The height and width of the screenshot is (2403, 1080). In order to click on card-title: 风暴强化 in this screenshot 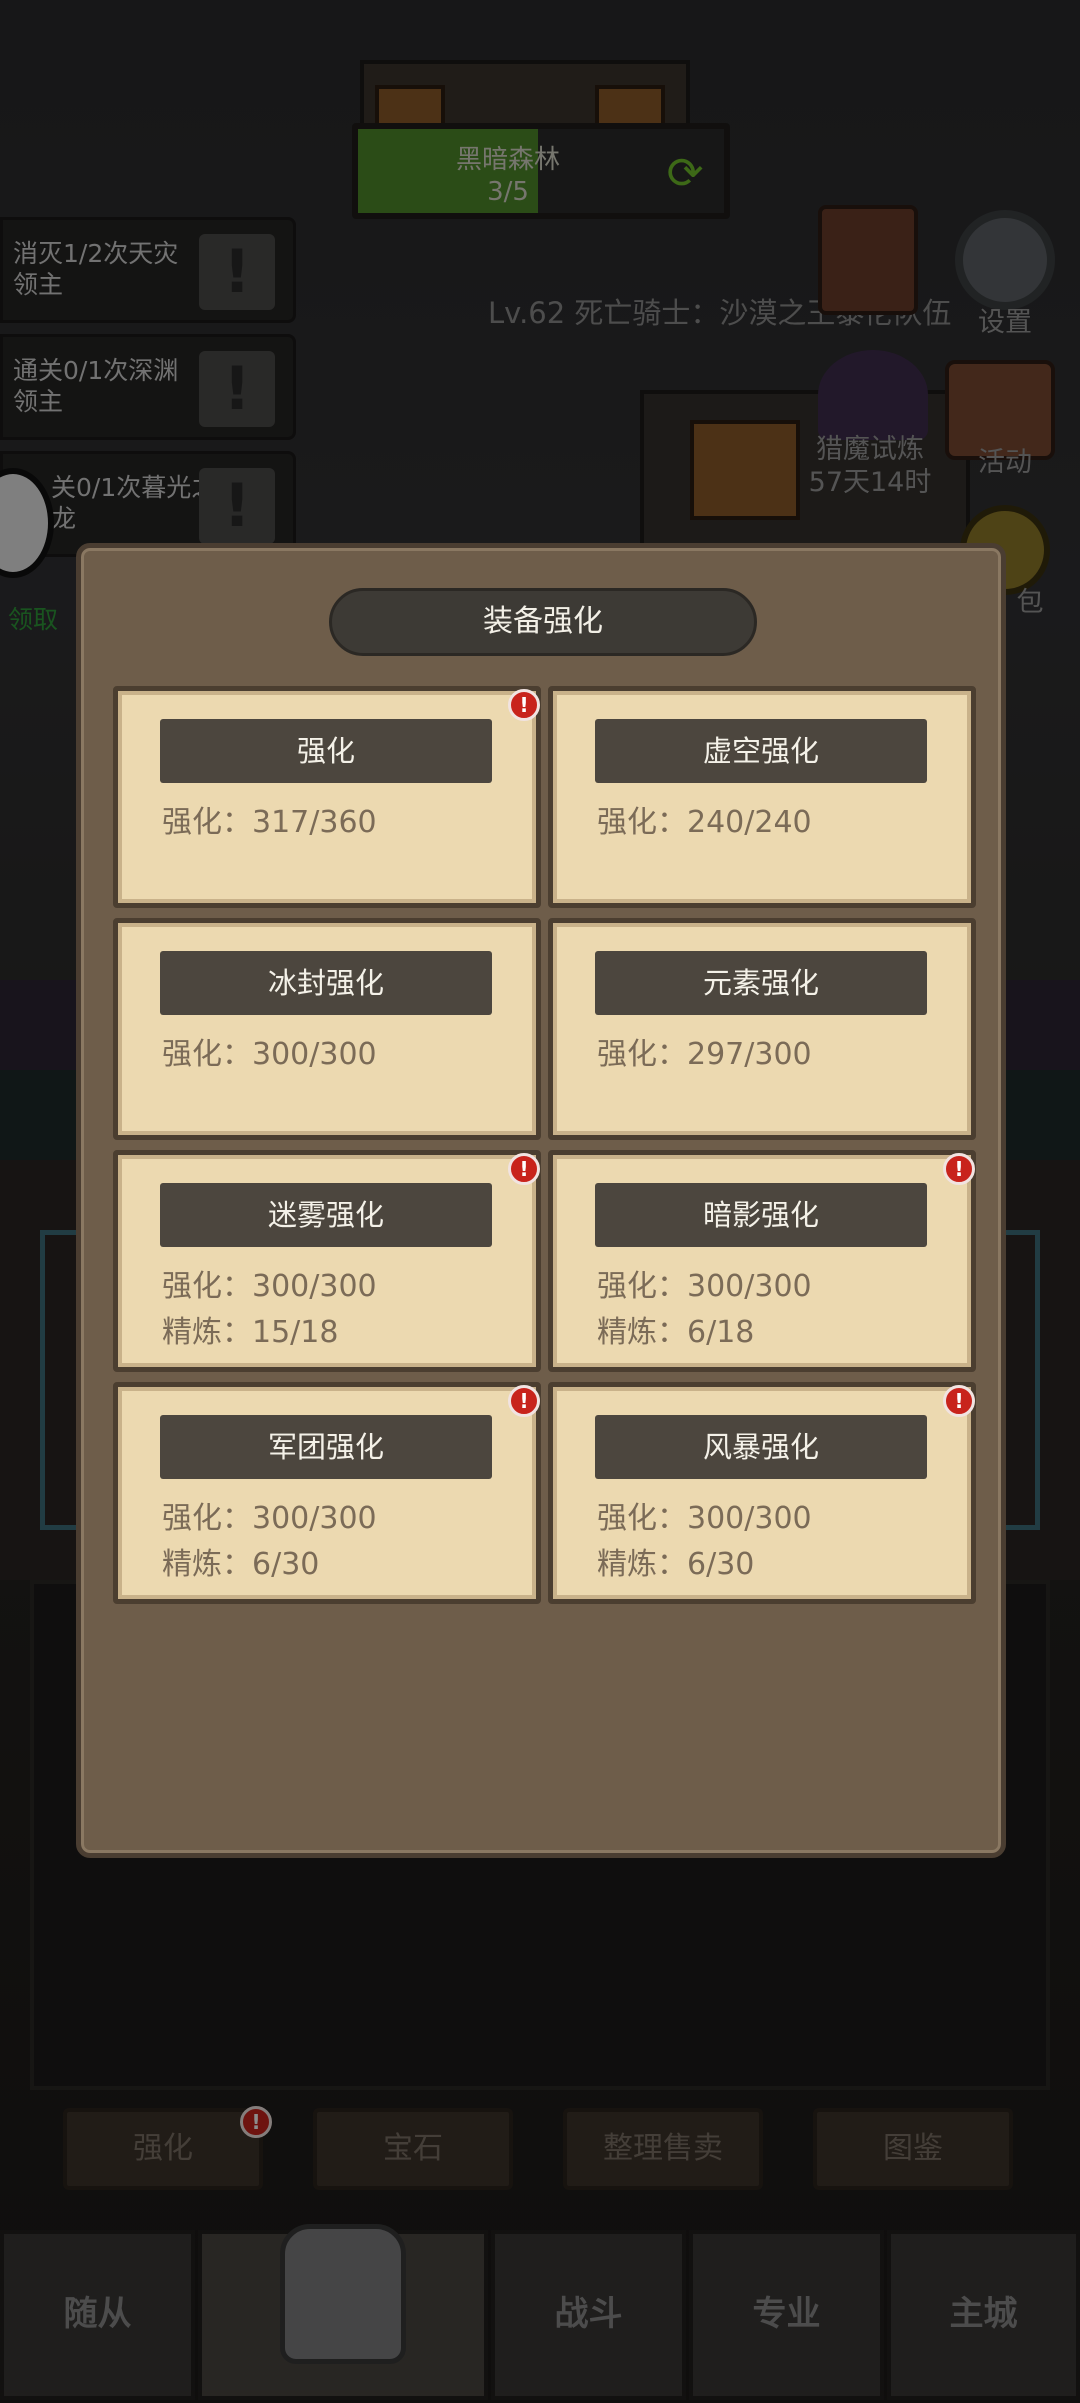, I will do `click(760, 1447)`.